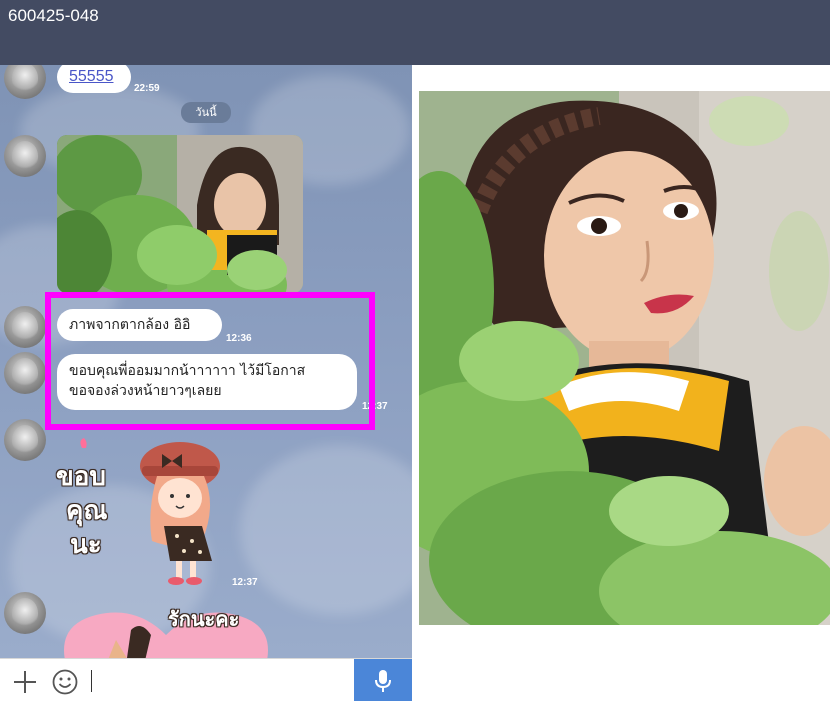 This screenshot has height=701, width=830. I want to click on message-time: 12:37, so click(245, 582).